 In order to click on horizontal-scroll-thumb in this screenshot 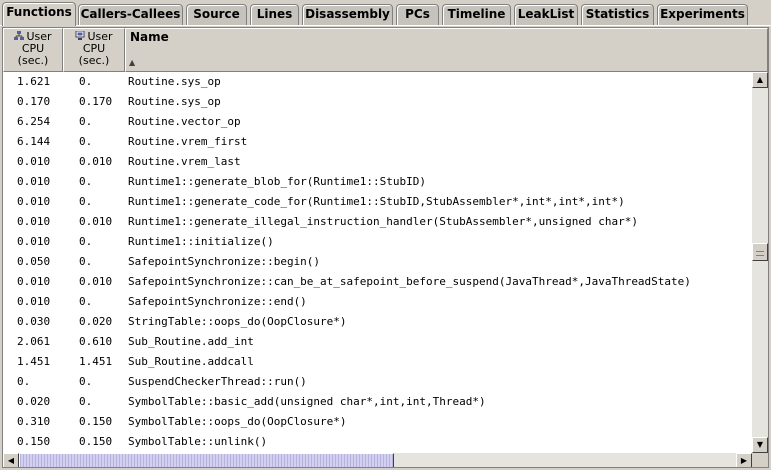, I will do `click(206, 460)`.